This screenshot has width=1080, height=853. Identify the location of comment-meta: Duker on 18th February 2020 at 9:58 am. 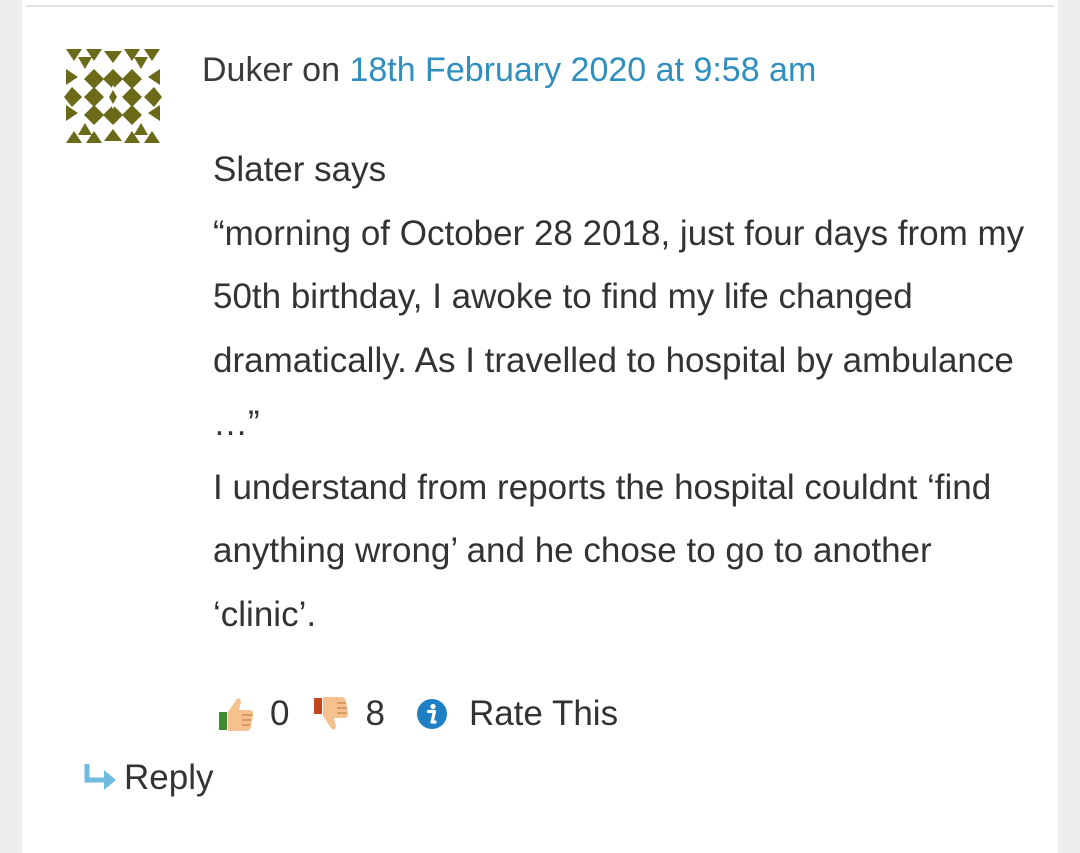
(509, 70).